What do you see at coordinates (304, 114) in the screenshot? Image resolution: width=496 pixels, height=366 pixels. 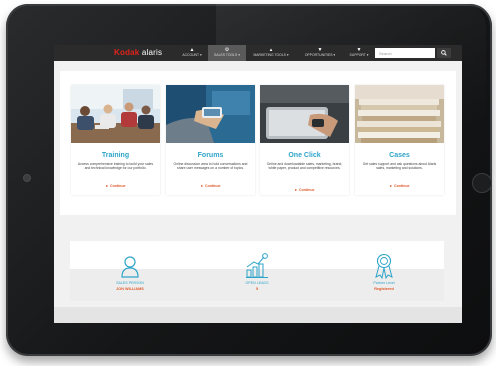 I see `one-click-photo` at bounding box center [304, 114].